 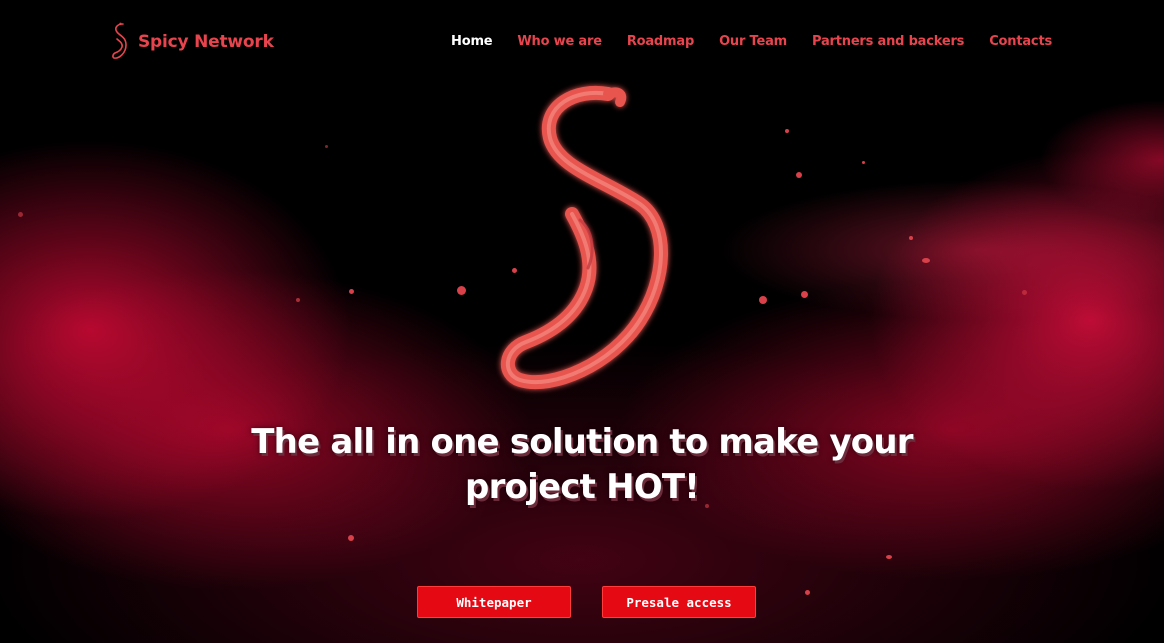 What do you see at coordinates (888, 41) in the screenshot?
I see `nav-item-partners-and-backers: Partners and backers` at bounding box center [888, 41].